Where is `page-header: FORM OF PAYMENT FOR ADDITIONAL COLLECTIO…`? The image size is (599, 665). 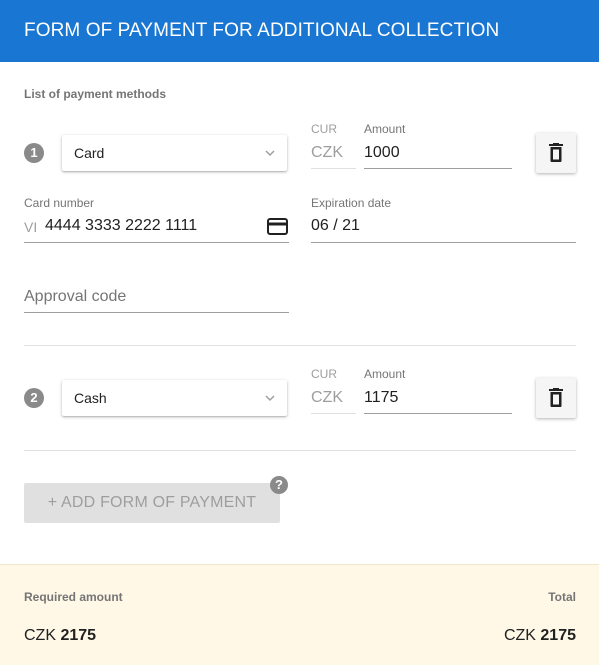 page-header: FORM OF PAYMENT FOR ADDITIONAL COLLECTIO… is located at coordinates (299, 31).